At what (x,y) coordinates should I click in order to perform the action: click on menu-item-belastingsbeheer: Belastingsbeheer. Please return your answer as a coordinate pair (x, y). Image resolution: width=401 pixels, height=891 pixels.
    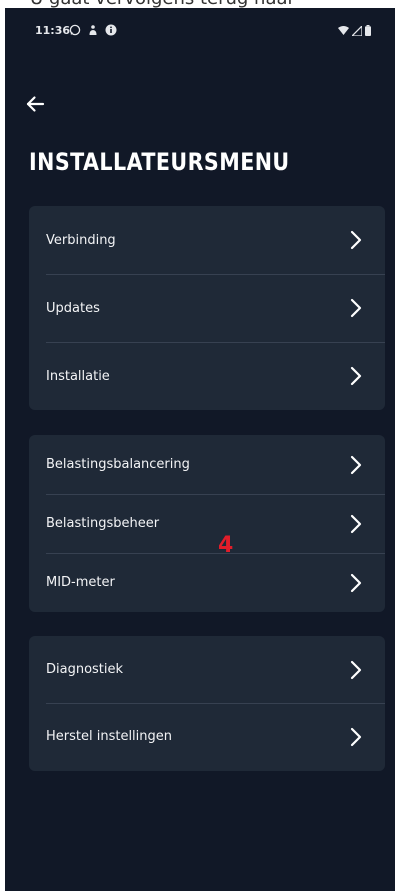
    Looking at the image, I should click on (207, 523).